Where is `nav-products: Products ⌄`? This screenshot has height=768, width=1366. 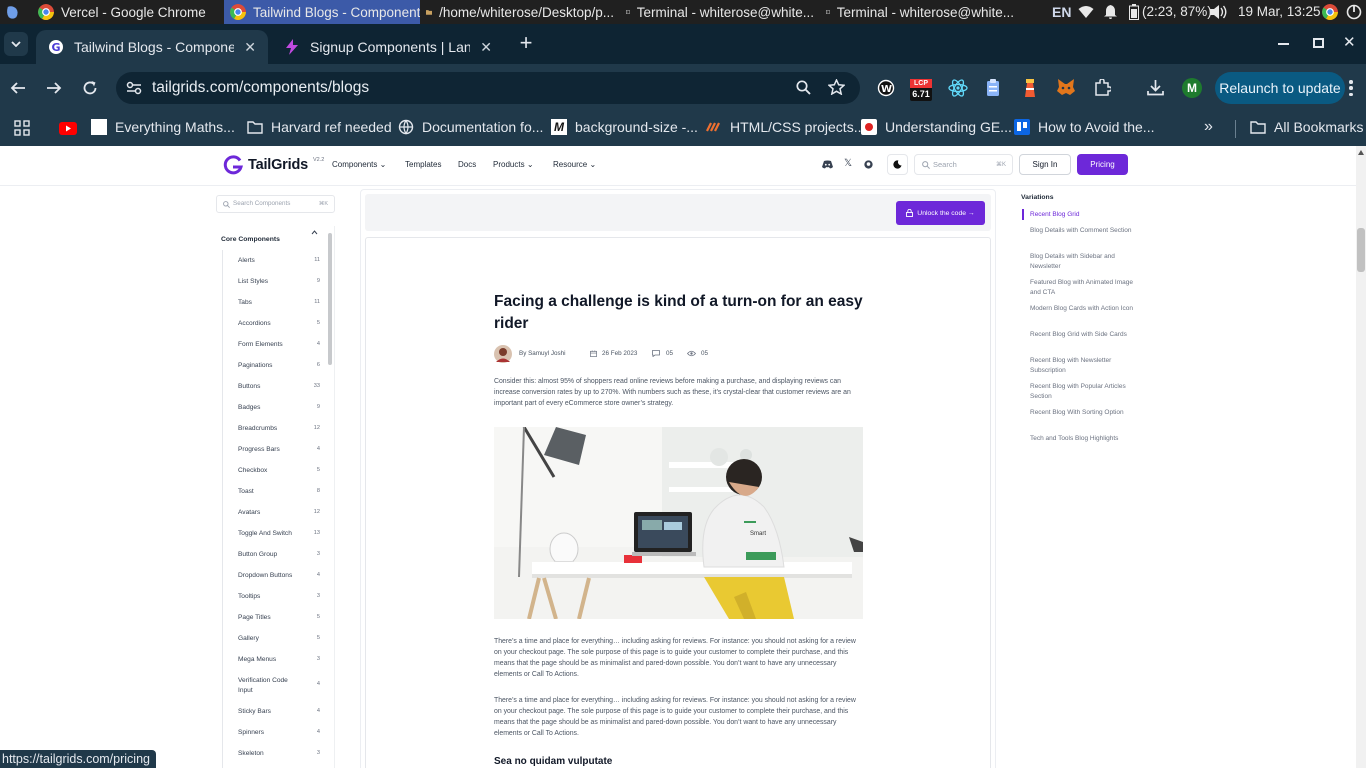 nav-products: Products ⌄ is located at coordinates (513, 164).